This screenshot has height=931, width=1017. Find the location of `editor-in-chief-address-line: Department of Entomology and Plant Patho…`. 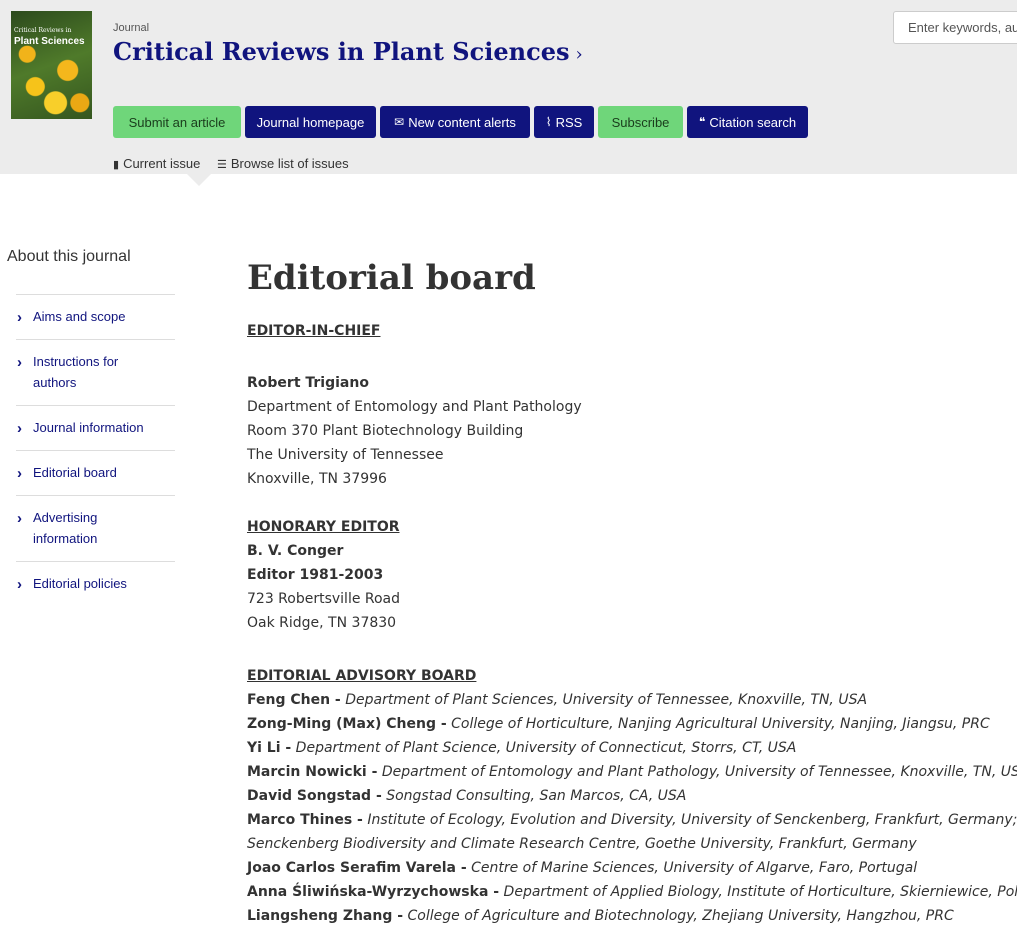

editor-in-chief-address-line: Department of Entomology and Plant Patho… is located at coordinates (414, 407).